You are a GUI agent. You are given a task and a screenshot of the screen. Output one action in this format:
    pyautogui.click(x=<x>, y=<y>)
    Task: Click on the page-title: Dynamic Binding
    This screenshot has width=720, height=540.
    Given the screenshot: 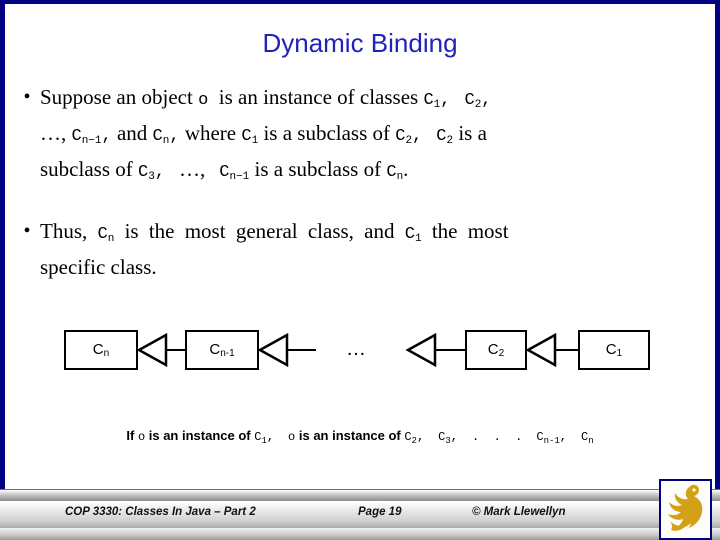 What is the action you would take?
    pyautogui.click(x=360, y=43)
    